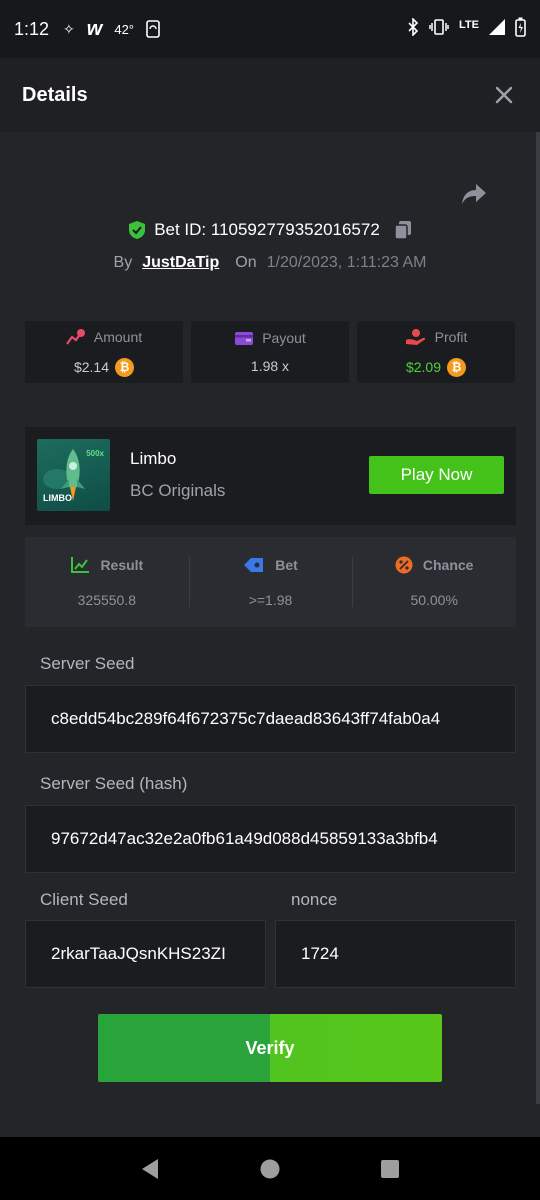 This screenshot has height=1200, width=540. Describe the element at coordinates (270, 366) in the screenshot. I see `payout-value: 1.98 x` at that location.